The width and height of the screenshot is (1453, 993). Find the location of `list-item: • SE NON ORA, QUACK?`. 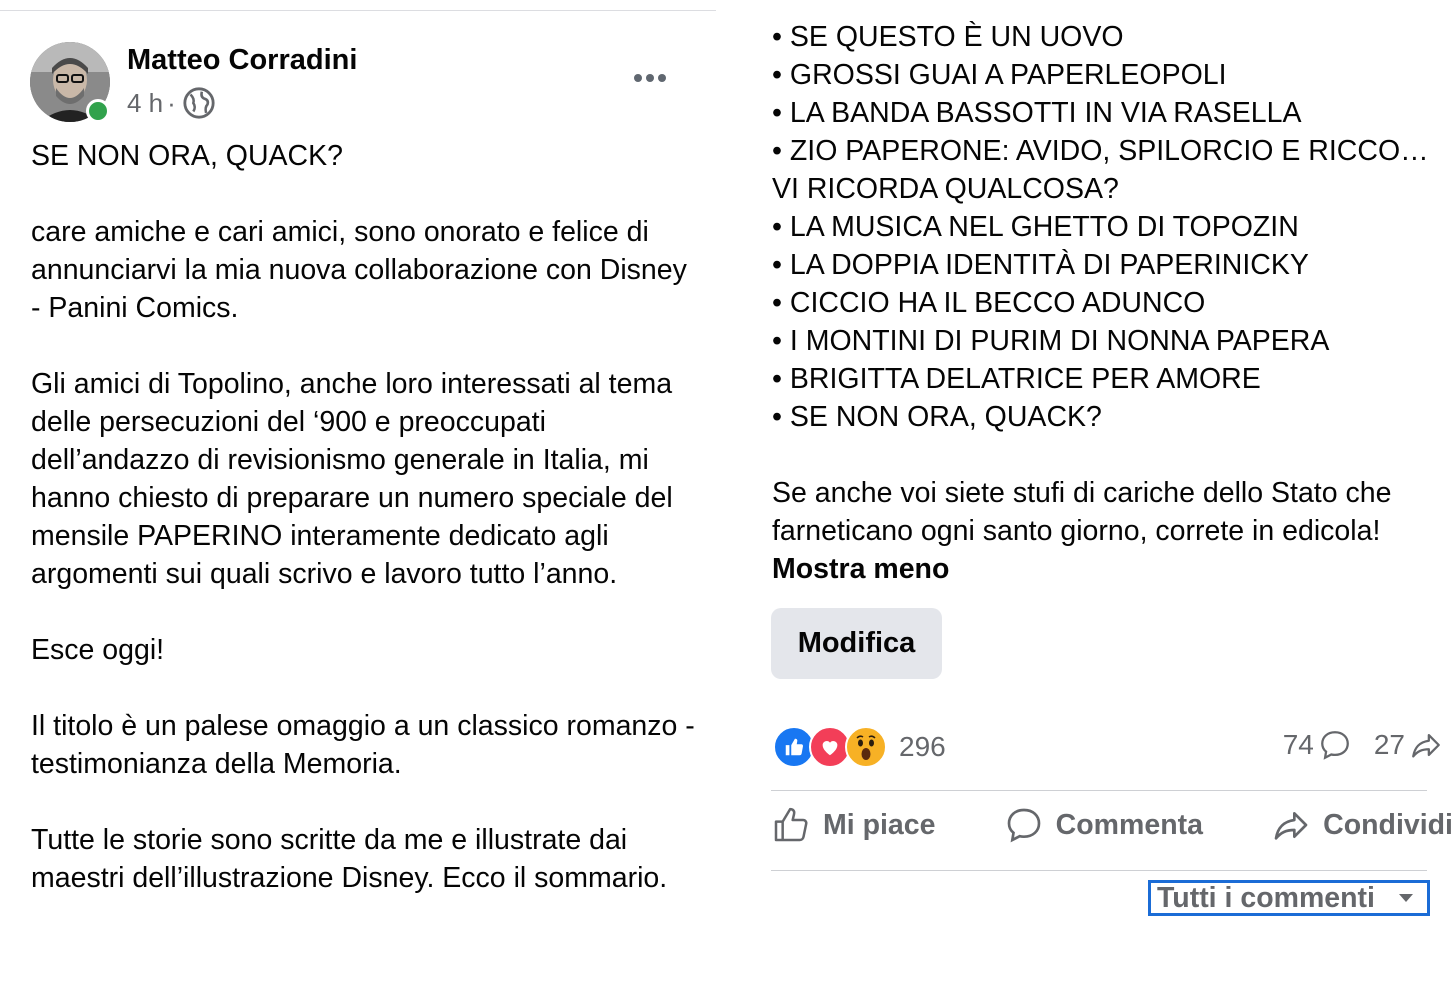

list-item: • SE NON ORA, QUACK? is located at coordinates (937, 417).